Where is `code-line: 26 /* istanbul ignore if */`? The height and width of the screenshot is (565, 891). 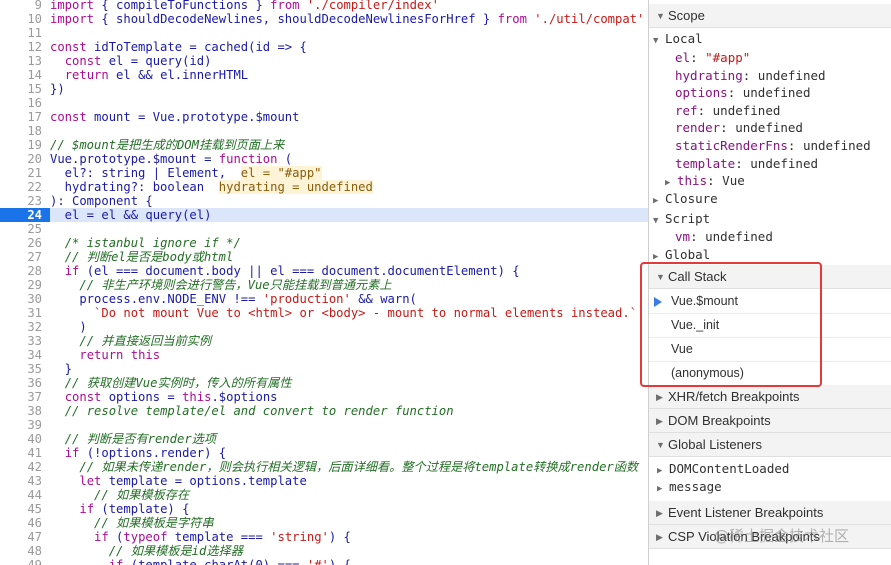 code-line: 26 /* istanbul ignore if */ is located at coordinates (324, 243).